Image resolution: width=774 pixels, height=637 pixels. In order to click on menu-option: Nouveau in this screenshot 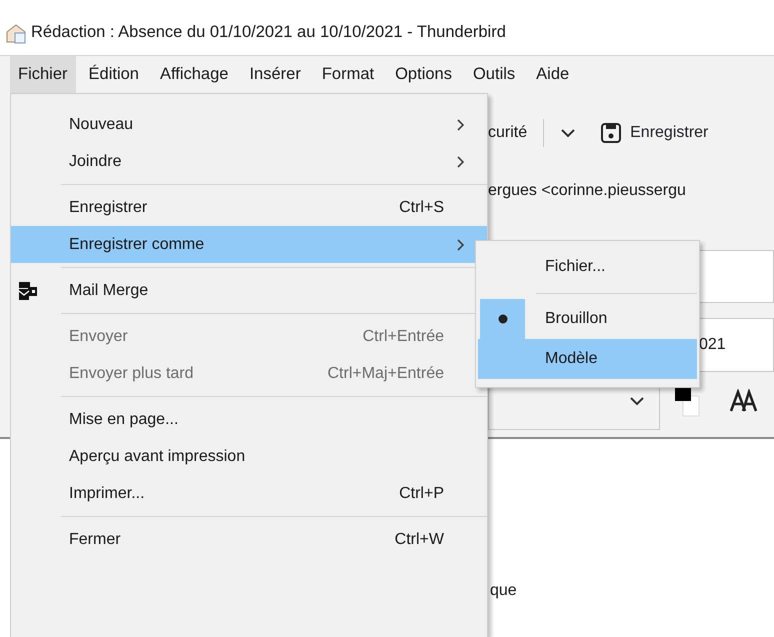, I will do `click(249, 124)`.